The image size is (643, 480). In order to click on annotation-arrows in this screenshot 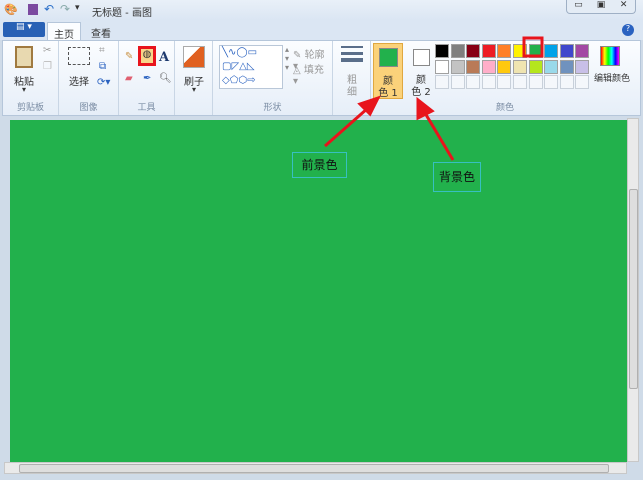, I will do `click(434, 98)`.